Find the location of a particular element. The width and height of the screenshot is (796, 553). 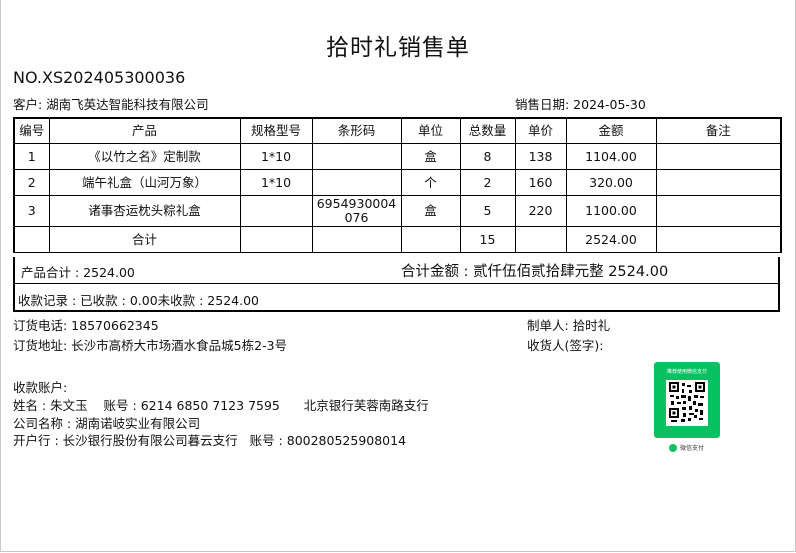

cell-spec is located at coordinates (276, 211).